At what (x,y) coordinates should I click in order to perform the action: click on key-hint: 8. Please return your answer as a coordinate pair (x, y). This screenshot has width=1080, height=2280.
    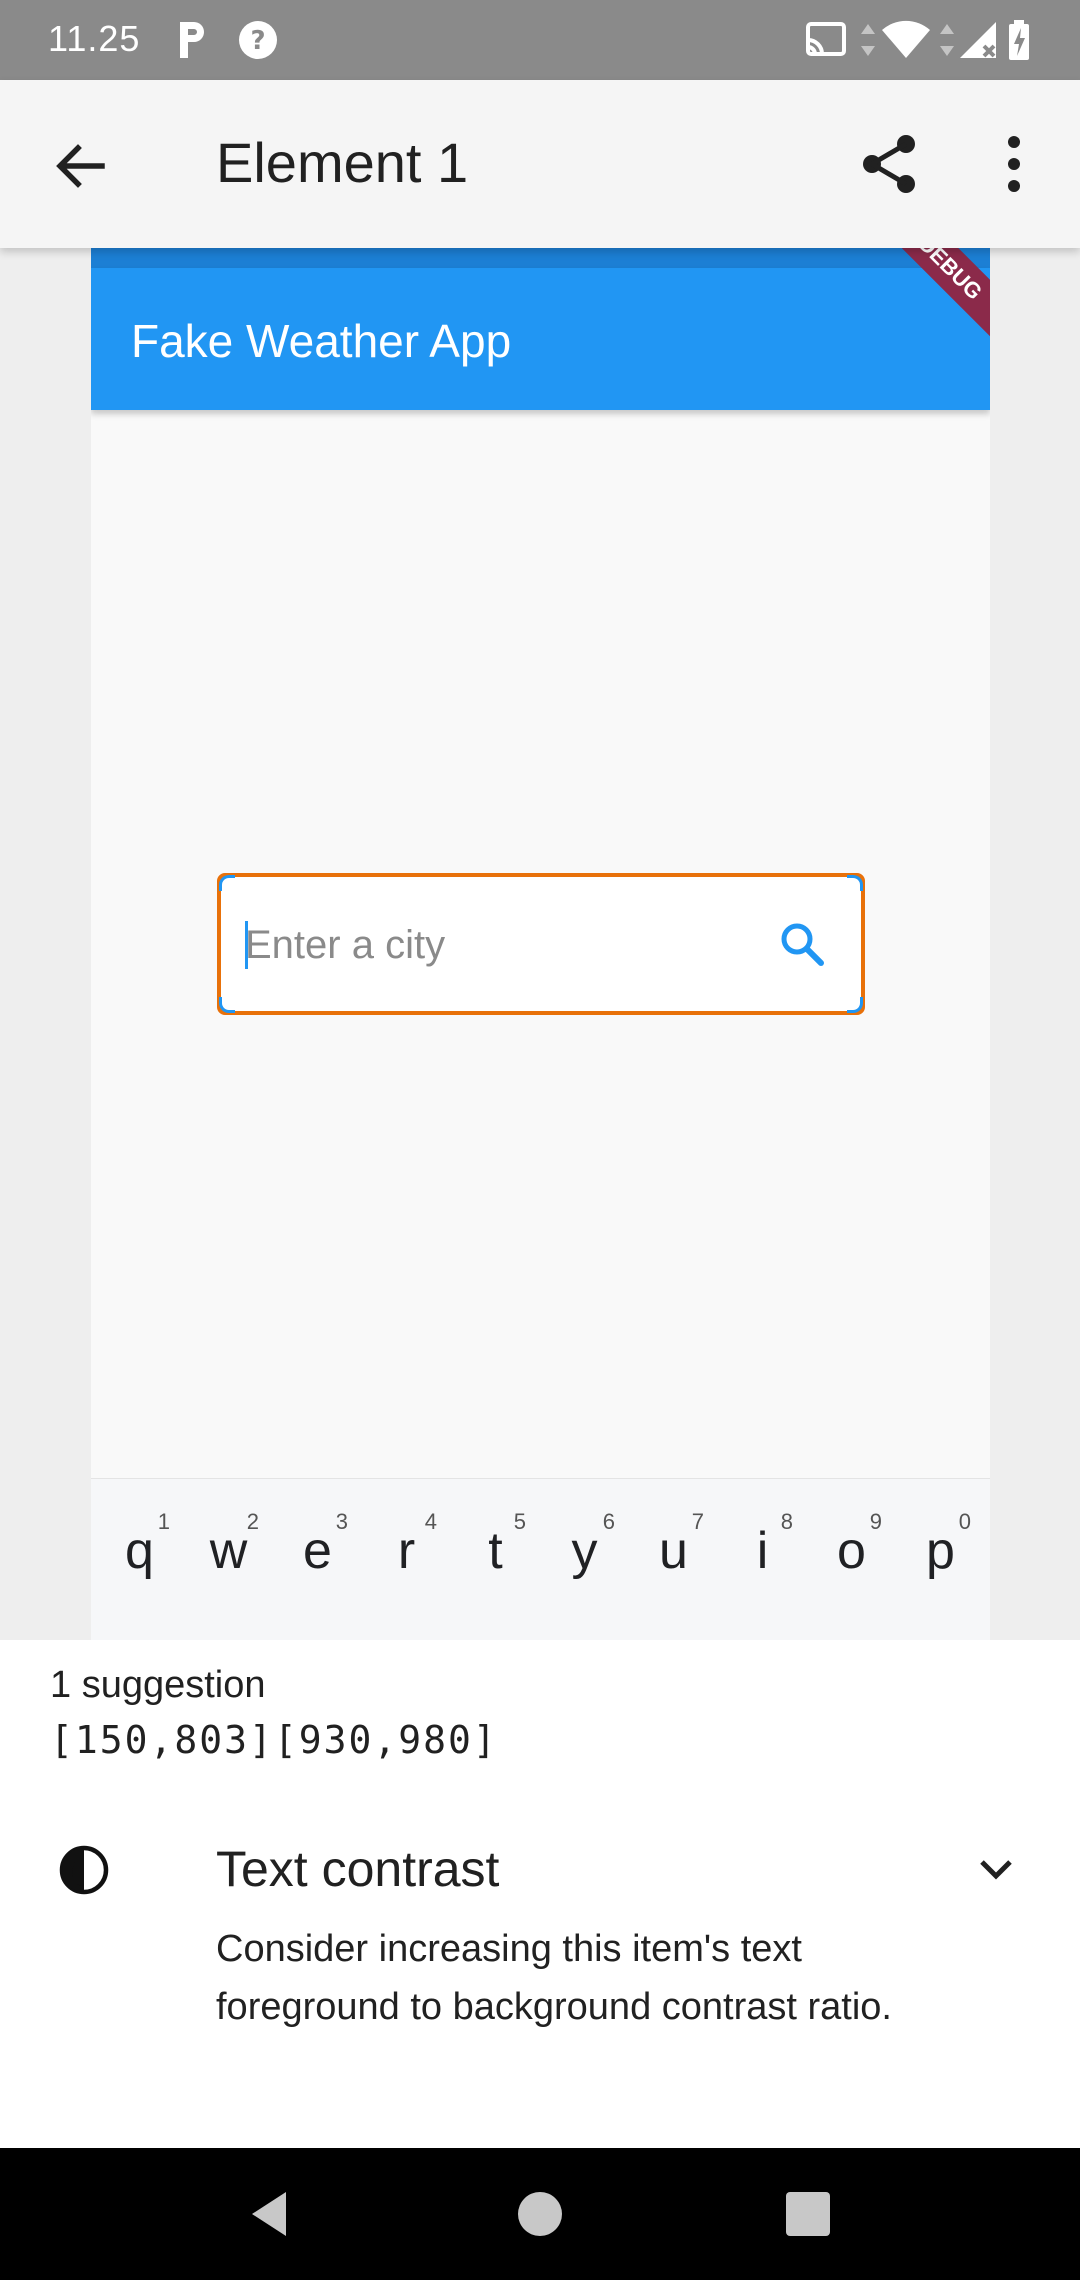
    Looking at the image, I should click on (786, 1521).